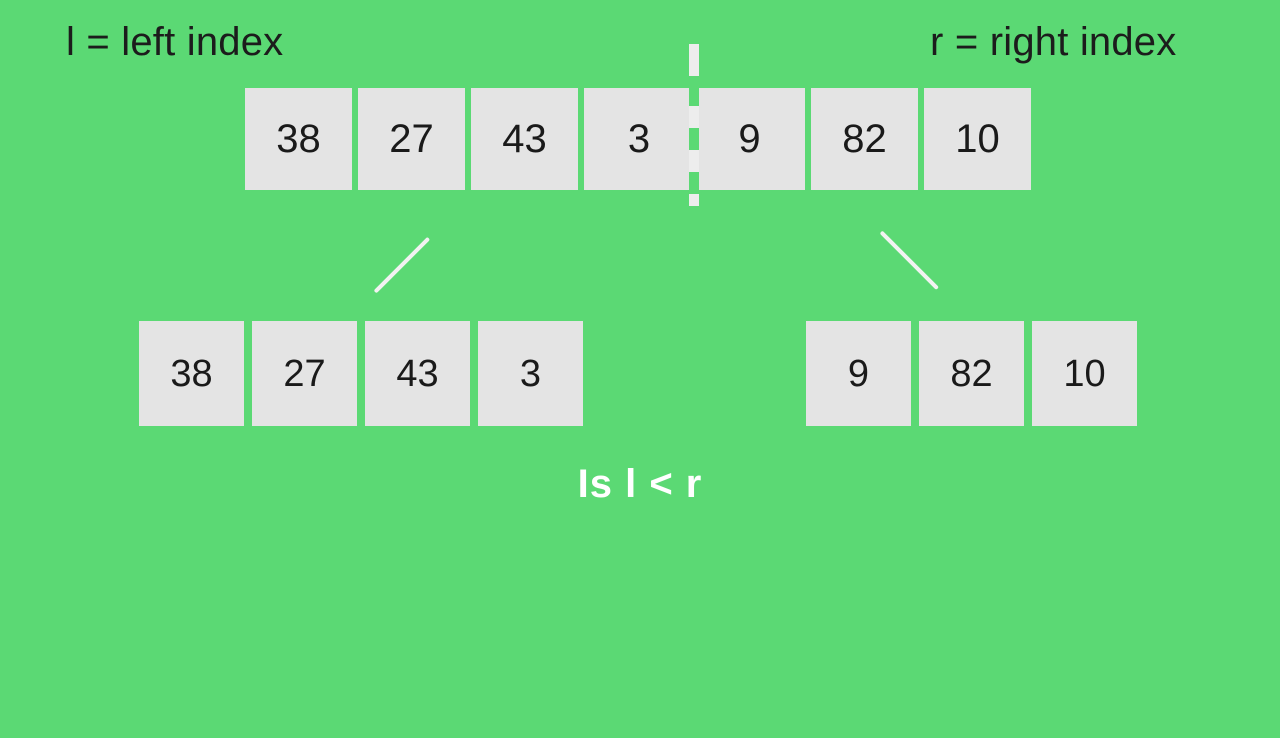 This screenshot has width=1280, height=738. Describe the element at coordinates (1053, 42) in the screenshot. I see `legend-right-index: r = right index` at that location.